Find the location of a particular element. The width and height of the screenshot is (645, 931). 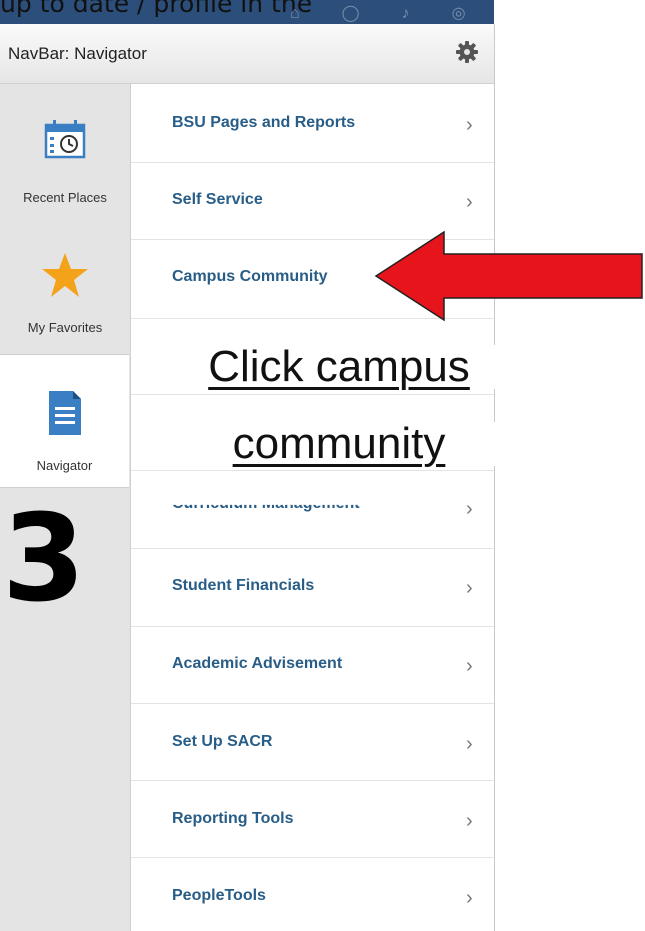

menu-item-label: Self Service is located at coordinates (217, 199).